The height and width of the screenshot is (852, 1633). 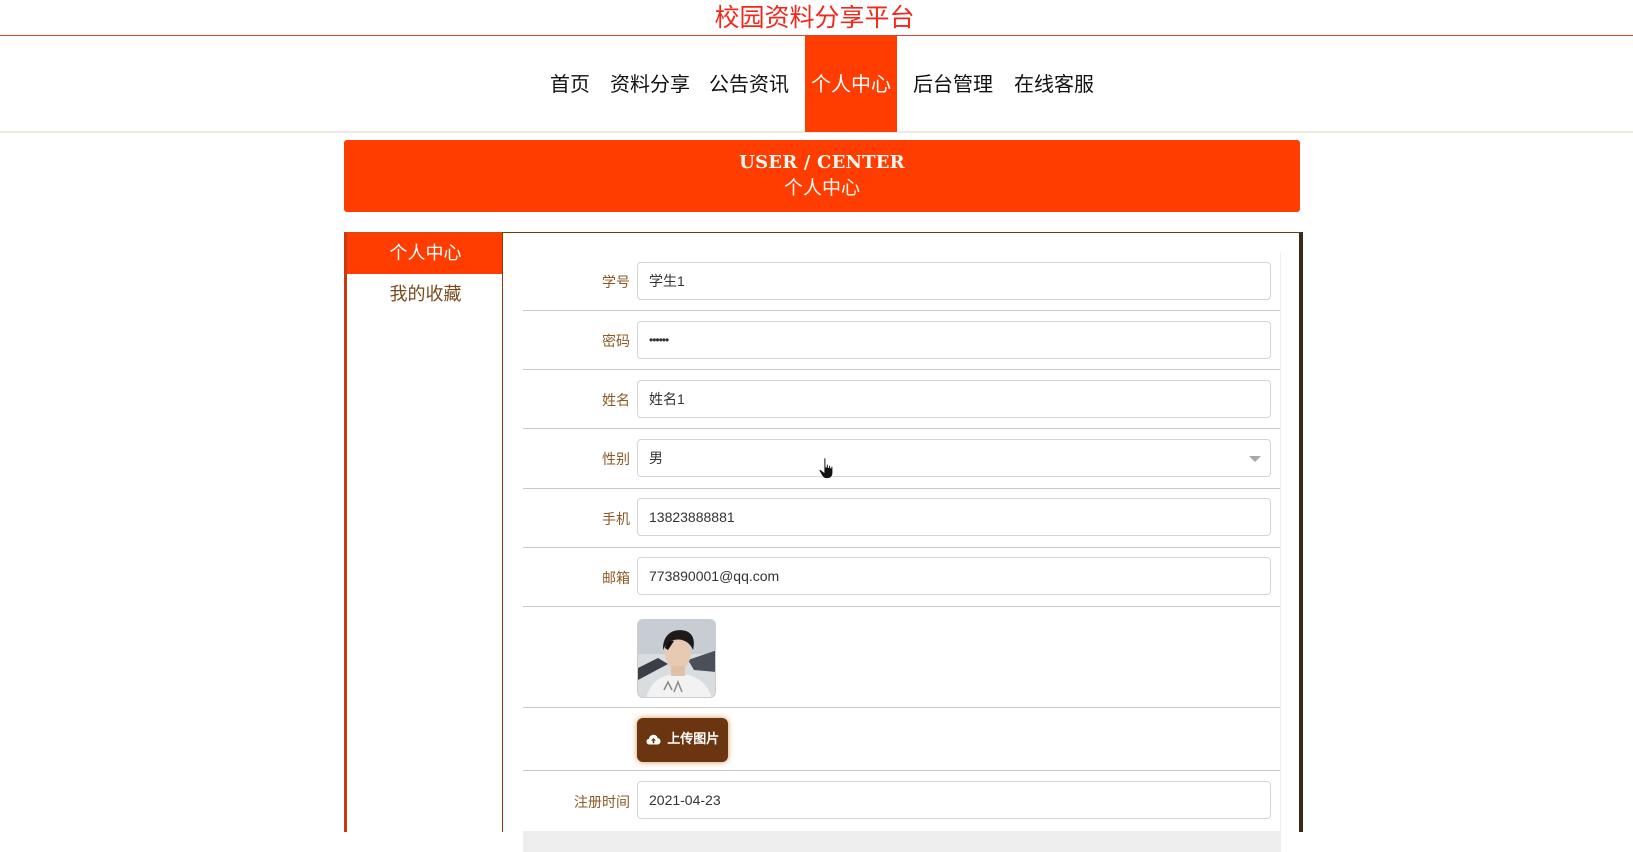 I want to click on name-input: 姓名1, so click(x=954, y=399).